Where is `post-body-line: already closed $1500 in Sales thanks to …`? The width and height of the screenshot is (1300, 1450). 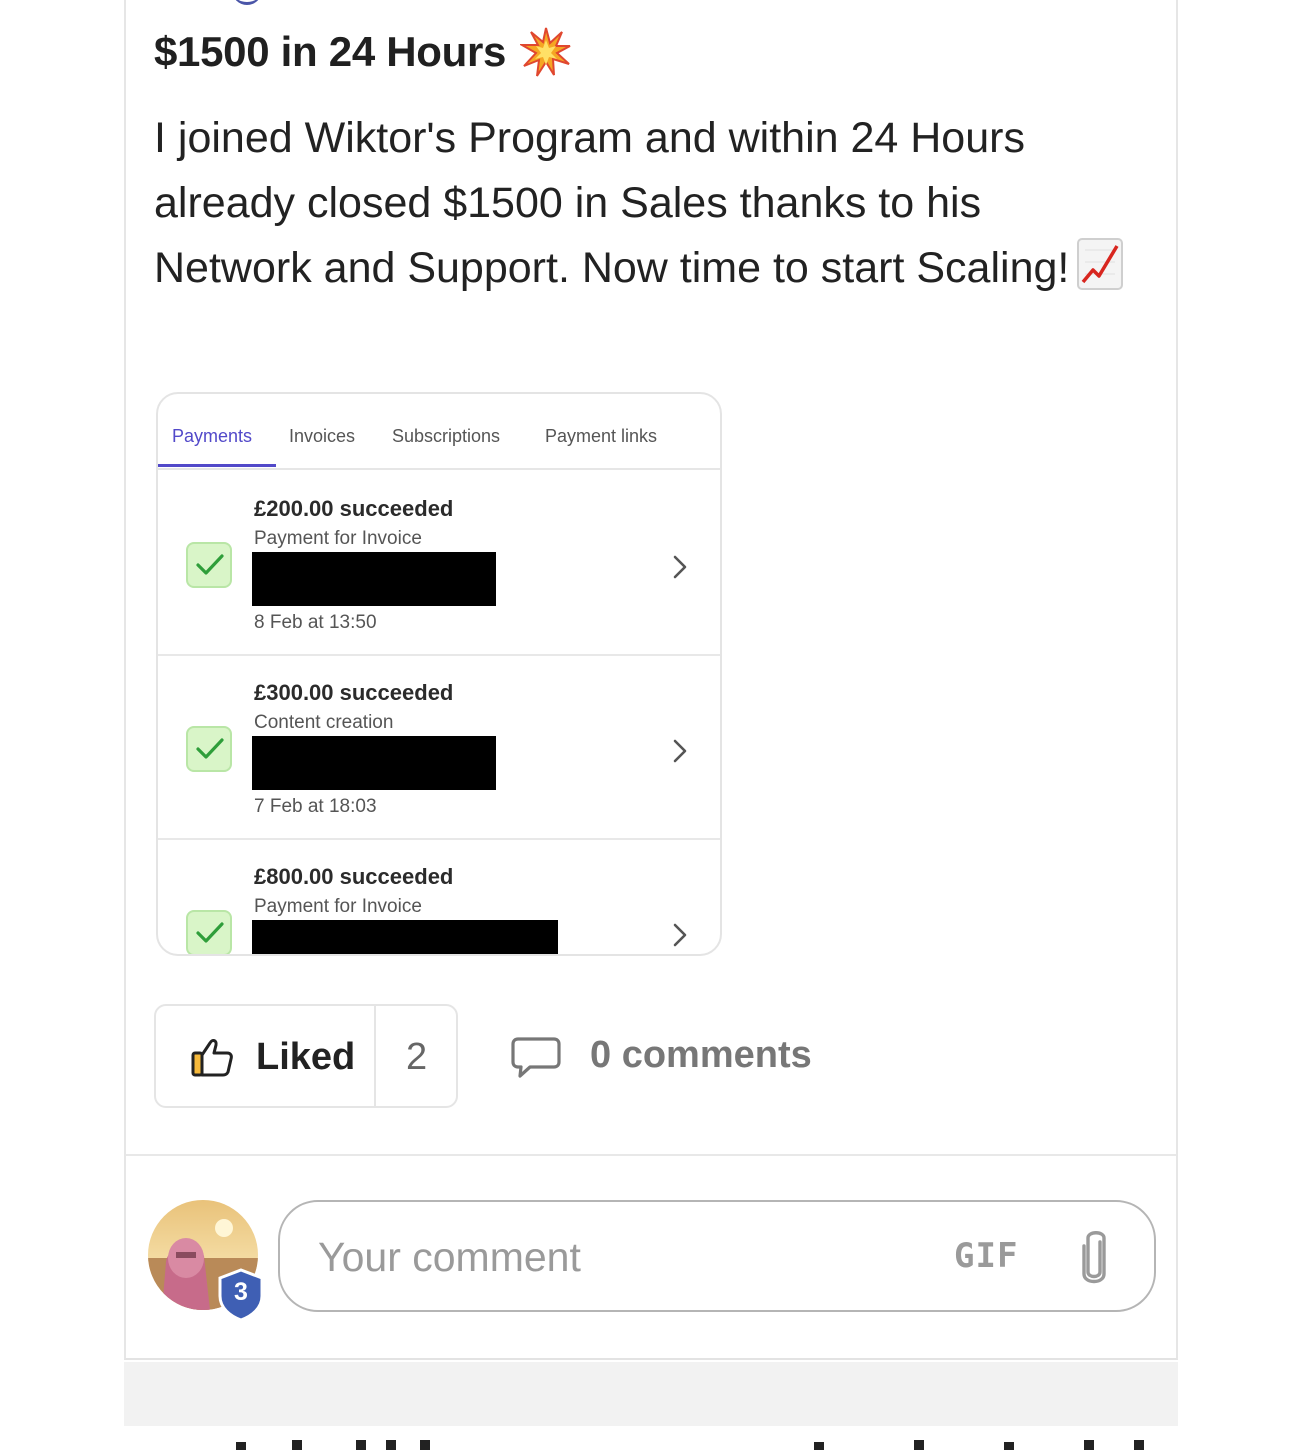
post-body-line: already closed $1500 in Sales thanks to … is located at coordinates (568, 203).